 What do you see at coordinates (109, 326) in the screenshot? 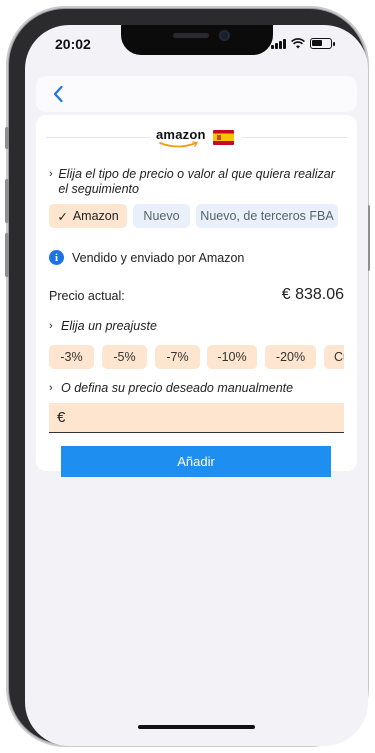
I see `preset-prompt: Elija un preajuste` at bounding box center [109, 326].